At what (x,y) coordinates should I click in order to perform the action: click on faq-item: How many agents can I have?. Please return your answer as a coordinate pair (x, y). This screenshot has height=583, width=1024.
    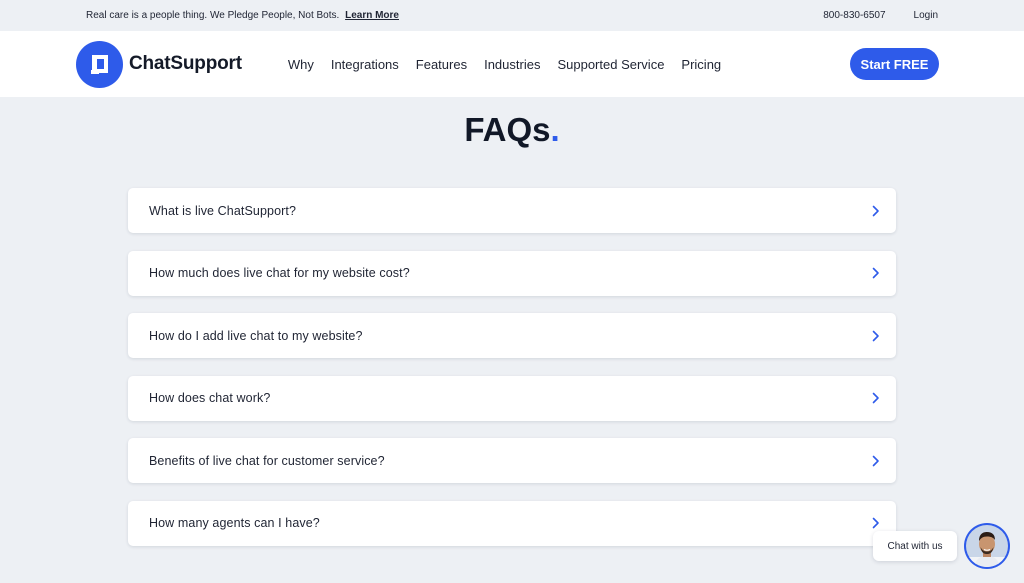
    Looking at the image, I should click on (512, 523).